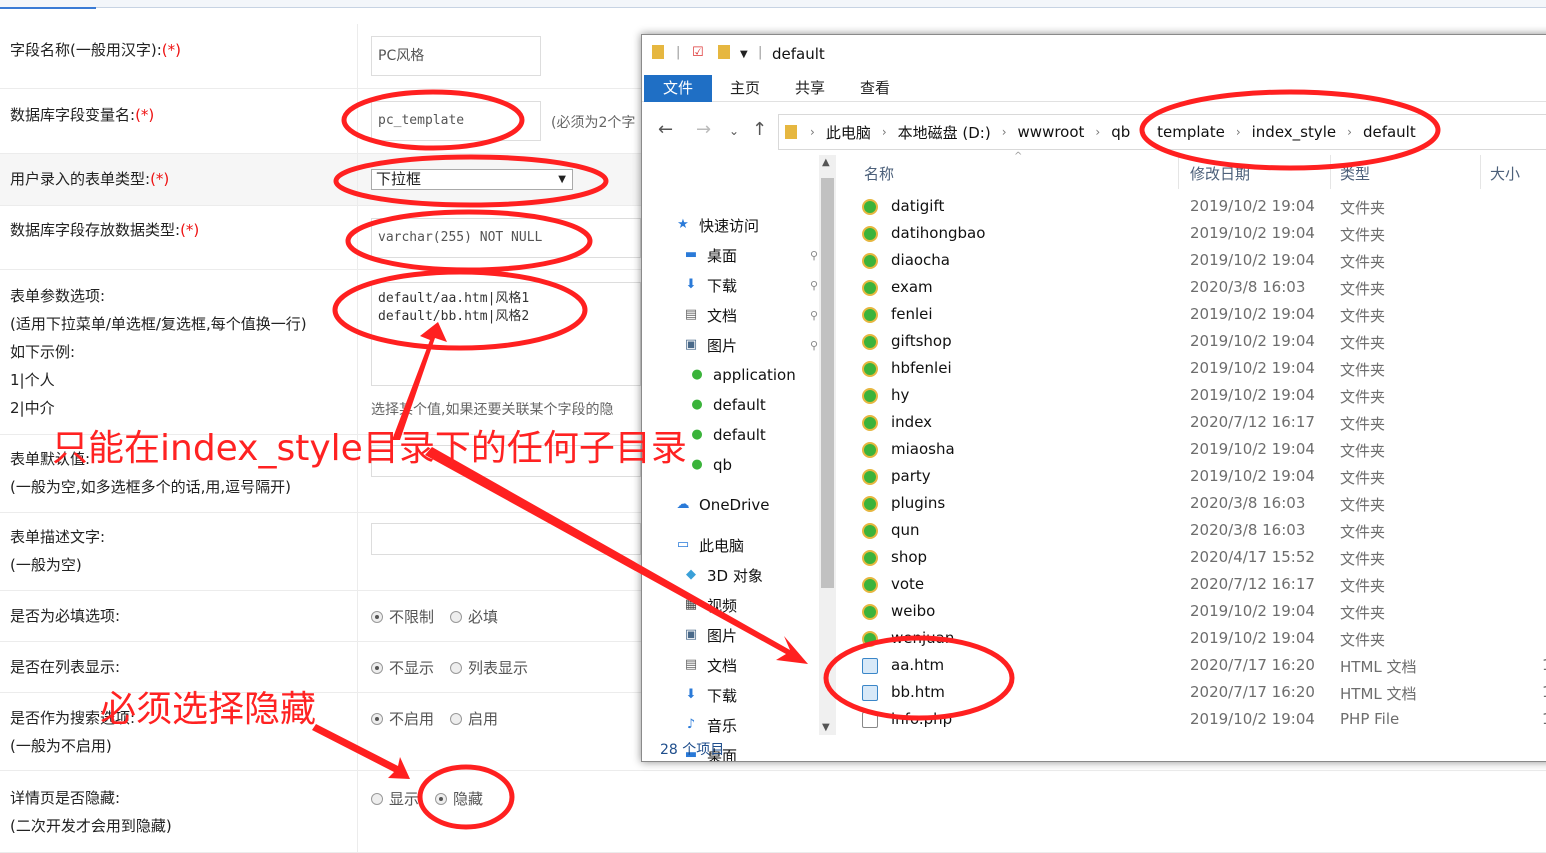  Describe the element at coordinates (1192, 584) in the screenshot. I see `file-row-vote: vote 2020/7/12 16:17 文件夹` at that location.